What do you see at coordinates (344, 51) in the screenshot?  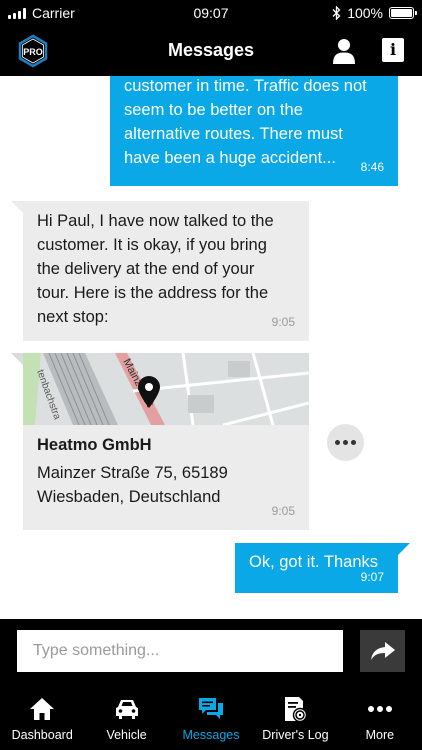 I see `user-icon` at bounding box center [344, 51].